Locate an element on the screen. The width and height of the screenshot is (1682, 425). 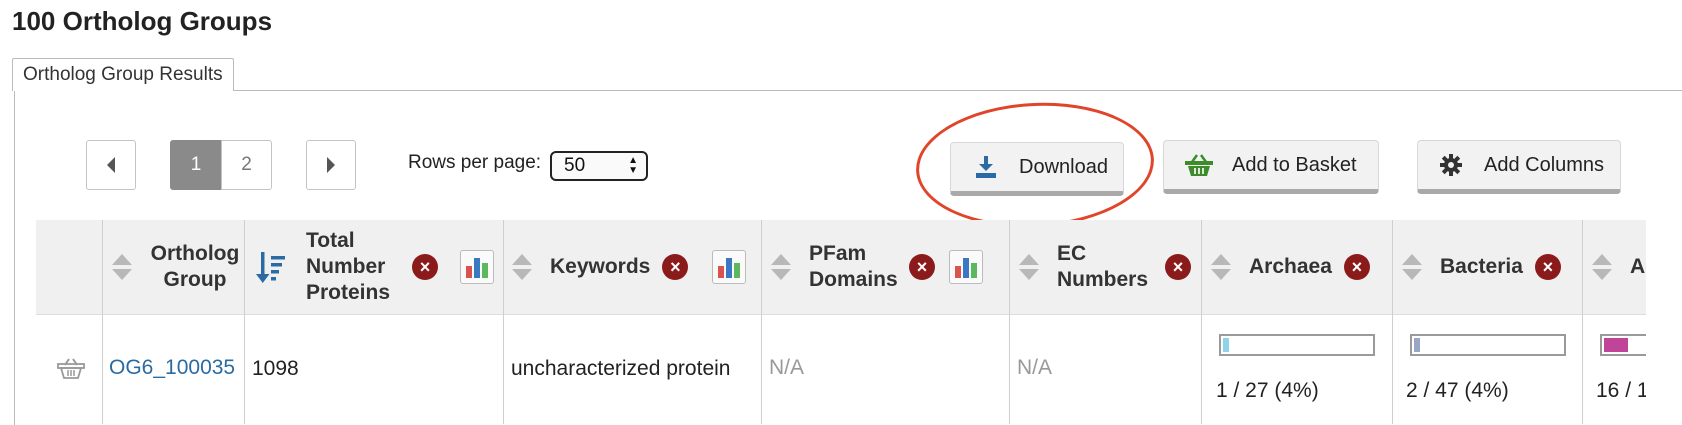
col-header-label: Archaea is located at coordinates (1290, 266).